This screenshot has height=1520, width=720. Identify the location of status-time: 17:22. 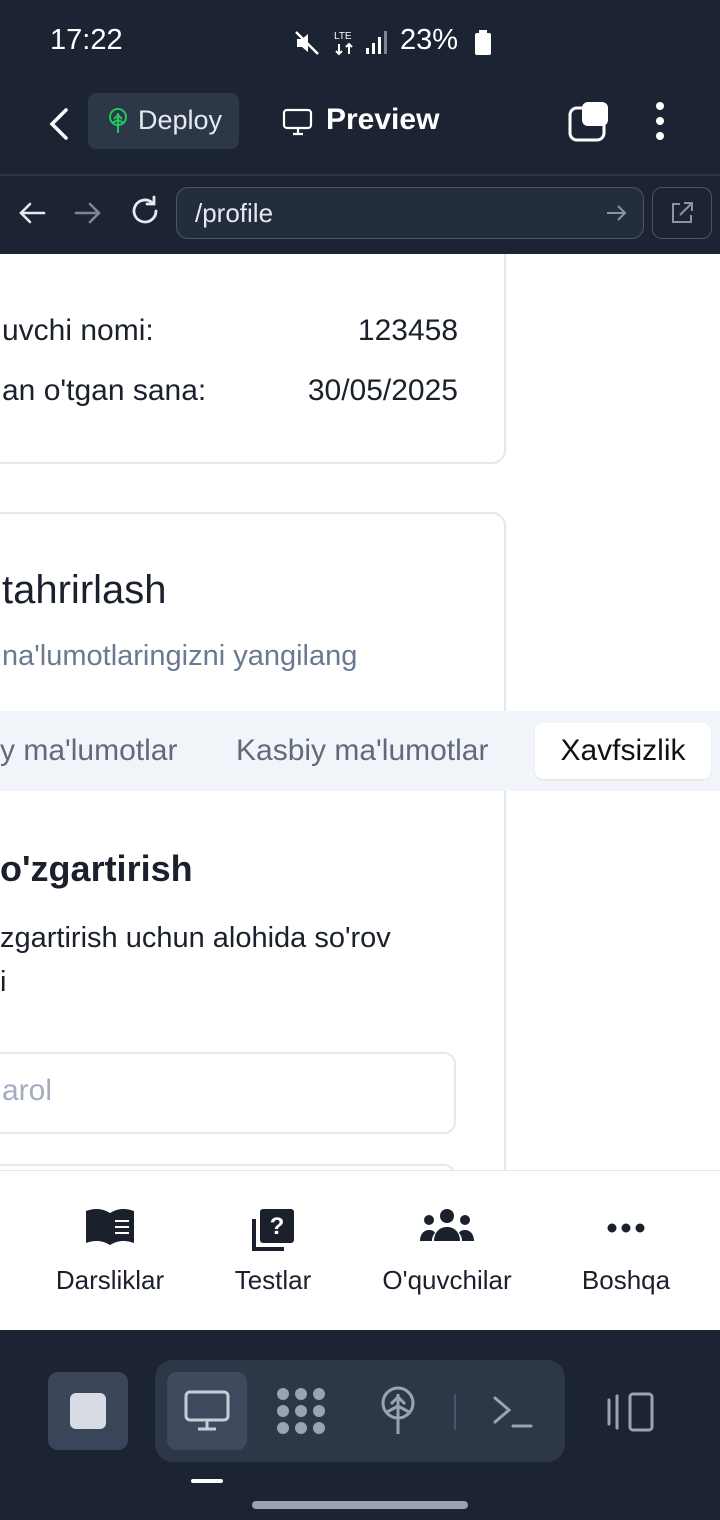
(86, 40).